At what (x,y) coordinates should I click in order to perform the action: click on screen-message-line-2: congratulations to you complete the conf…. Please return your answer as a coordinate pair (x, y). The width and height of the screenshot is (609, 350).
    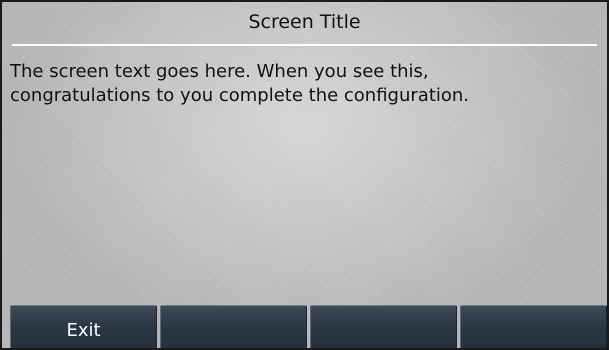
    Looking at the image, I should click on (240, 95).